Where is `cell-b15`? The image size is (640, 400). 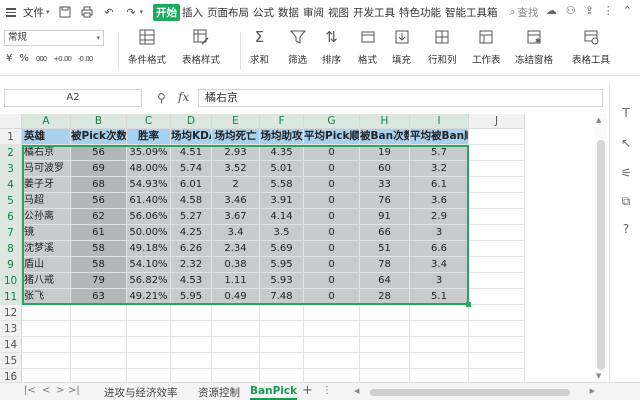 cell-b15 is located at coordinates (99, 361).